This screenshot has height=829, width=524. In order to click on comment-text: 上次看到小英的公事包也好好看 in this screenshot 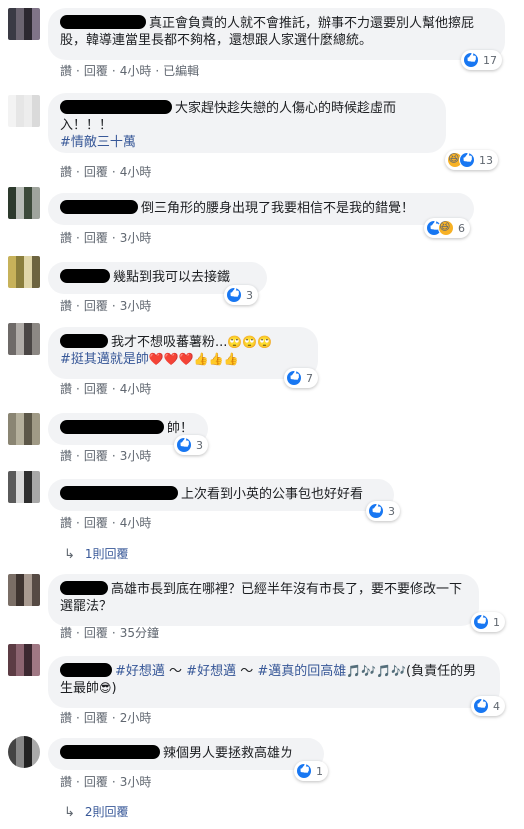, I will do `click(272, 494)`.